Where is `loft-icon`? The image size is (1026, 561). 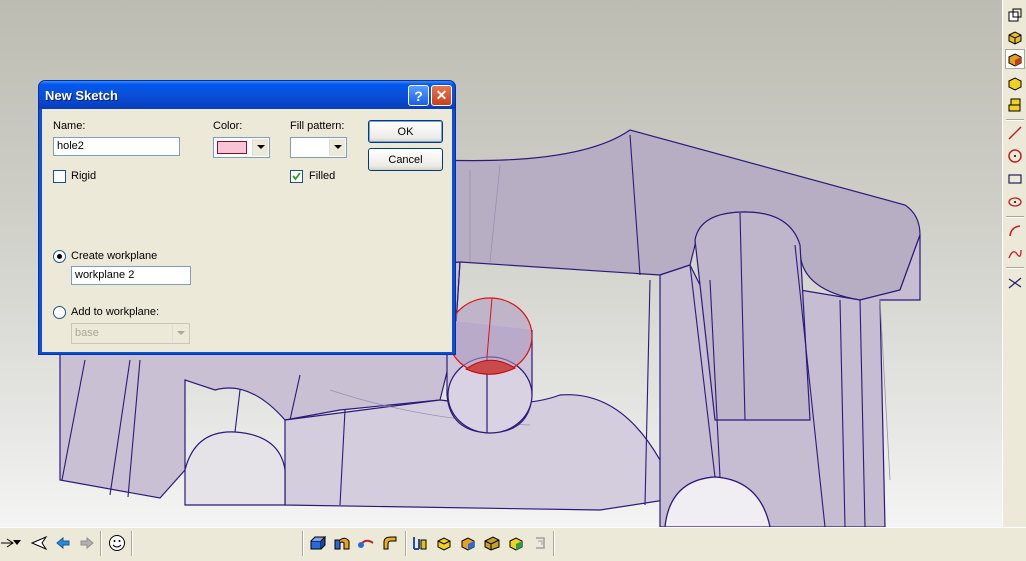 loft-icon is located at coordinates (420, 543).